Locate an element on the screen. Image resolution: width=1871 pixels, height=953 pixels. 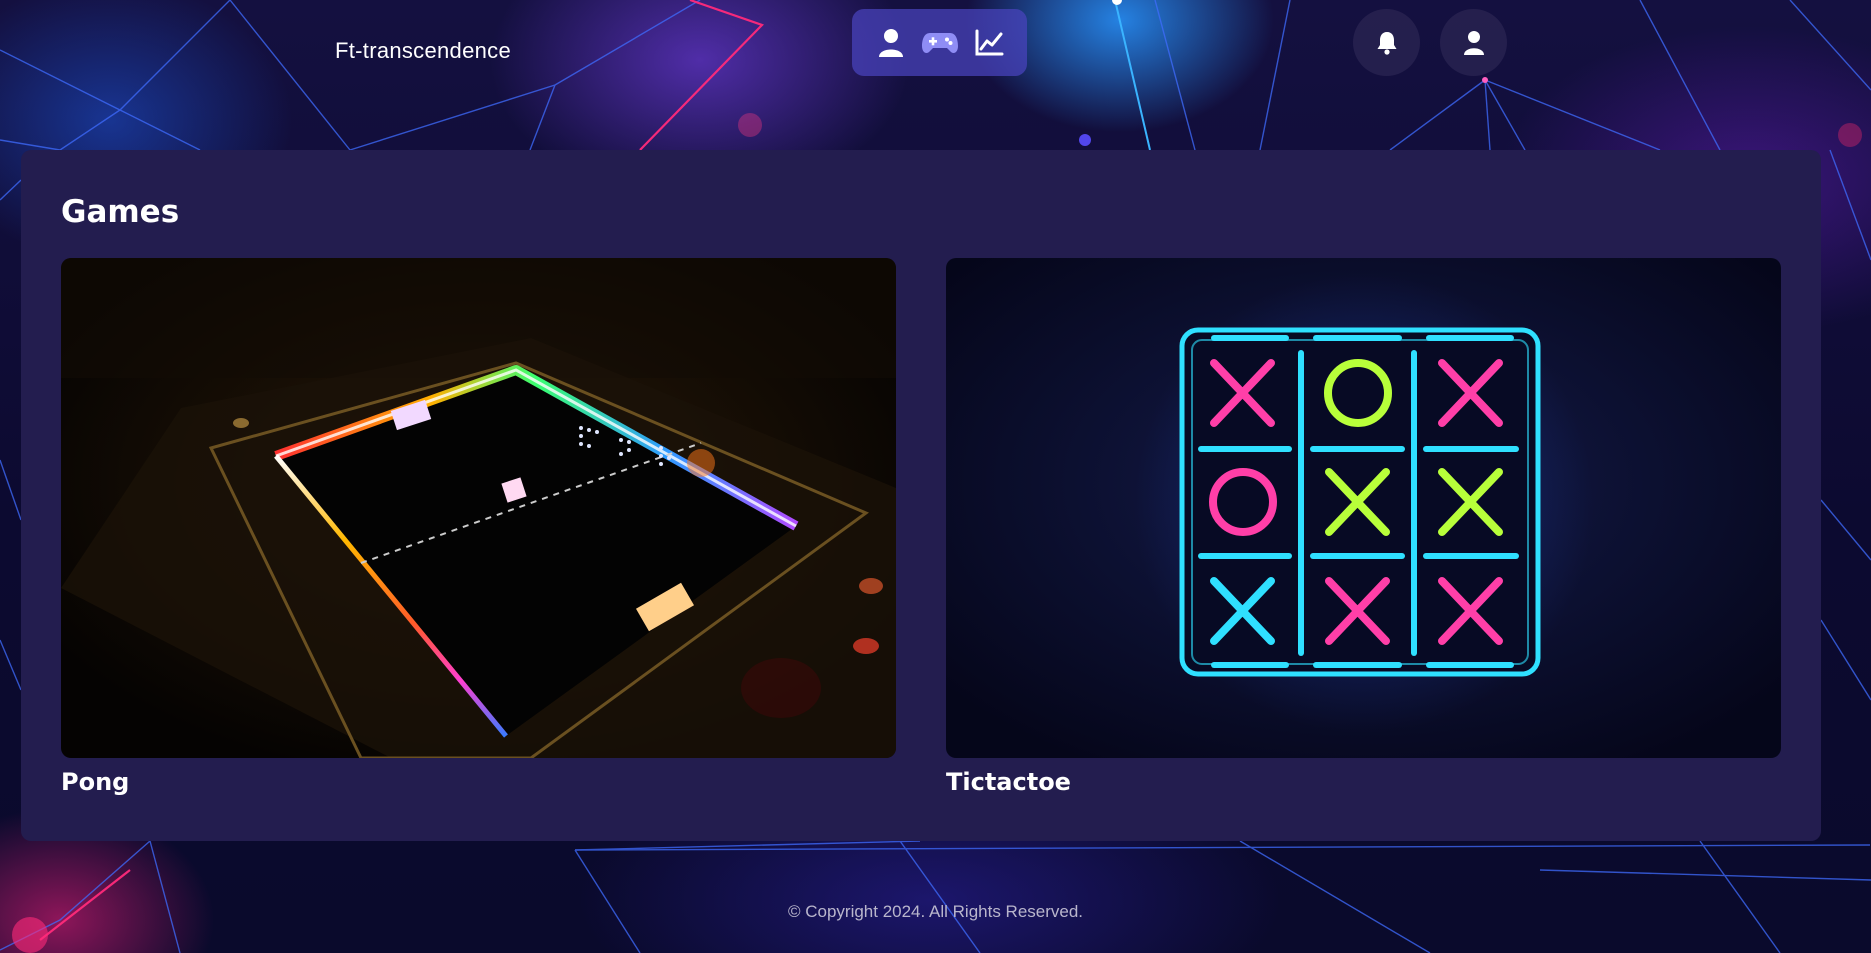
nav-profile-button is located at coordinates (891, 43).